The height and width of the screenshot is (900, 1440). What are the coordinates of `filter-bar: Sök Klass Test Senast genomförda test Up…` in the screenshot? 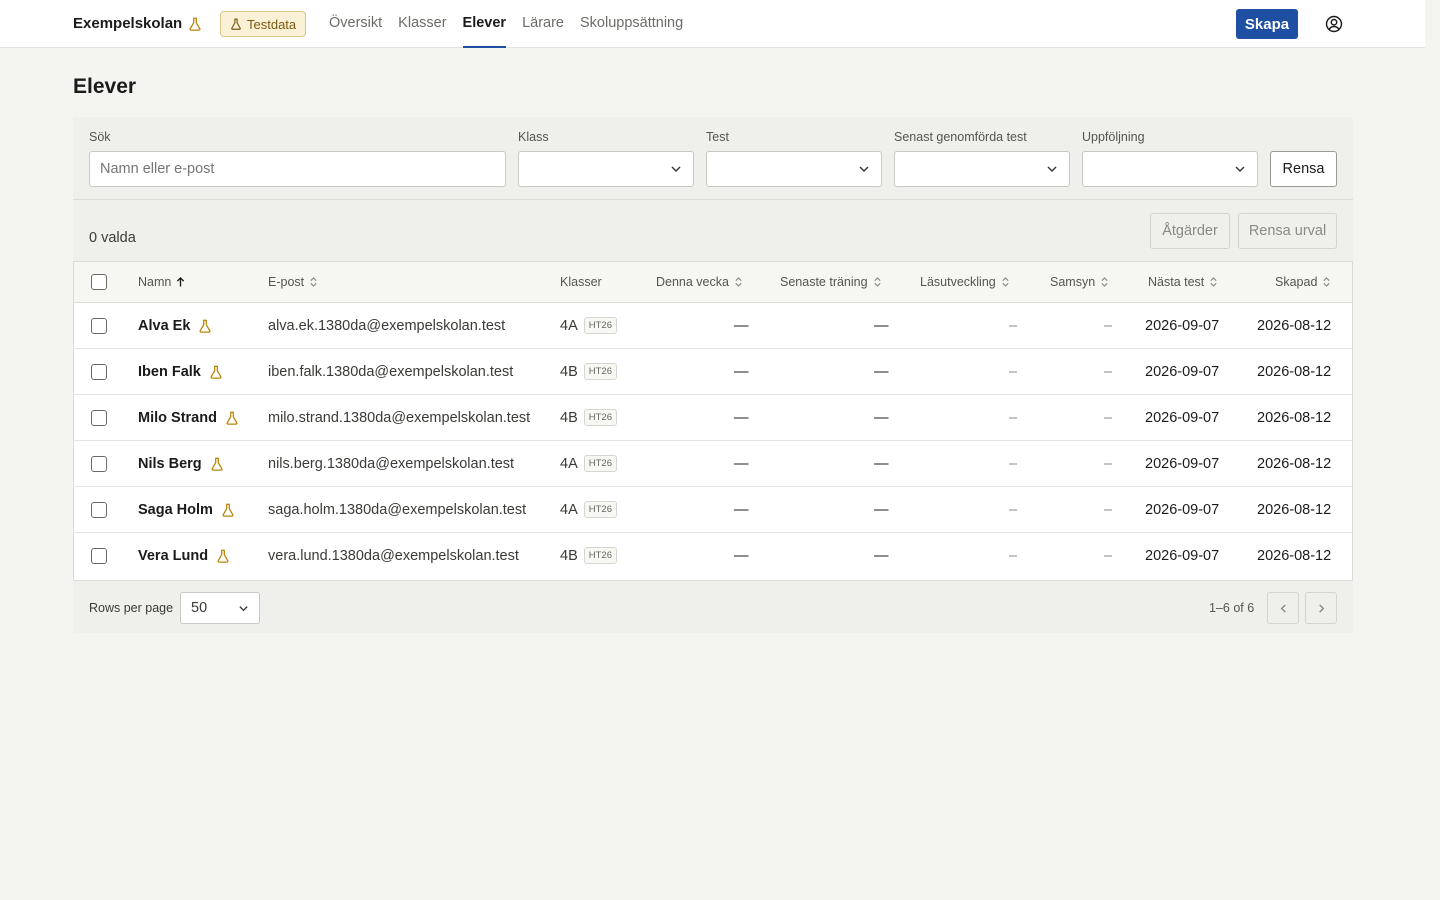 It's located at (713, 158).